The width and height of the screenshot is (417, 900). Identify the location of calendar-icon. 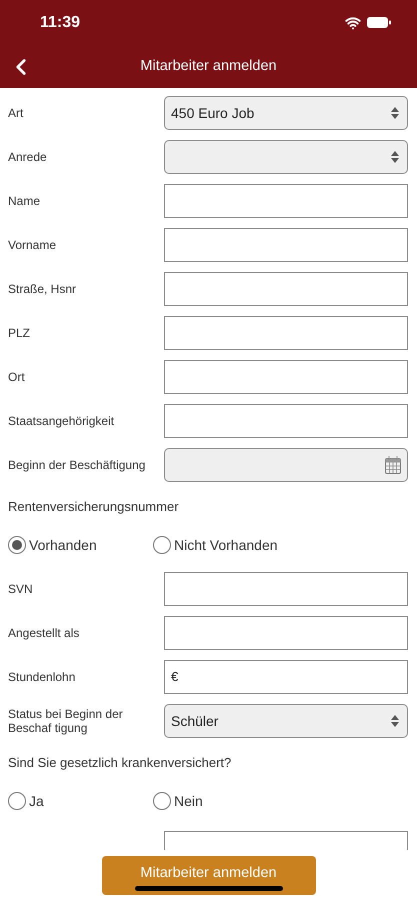
(393, 465).